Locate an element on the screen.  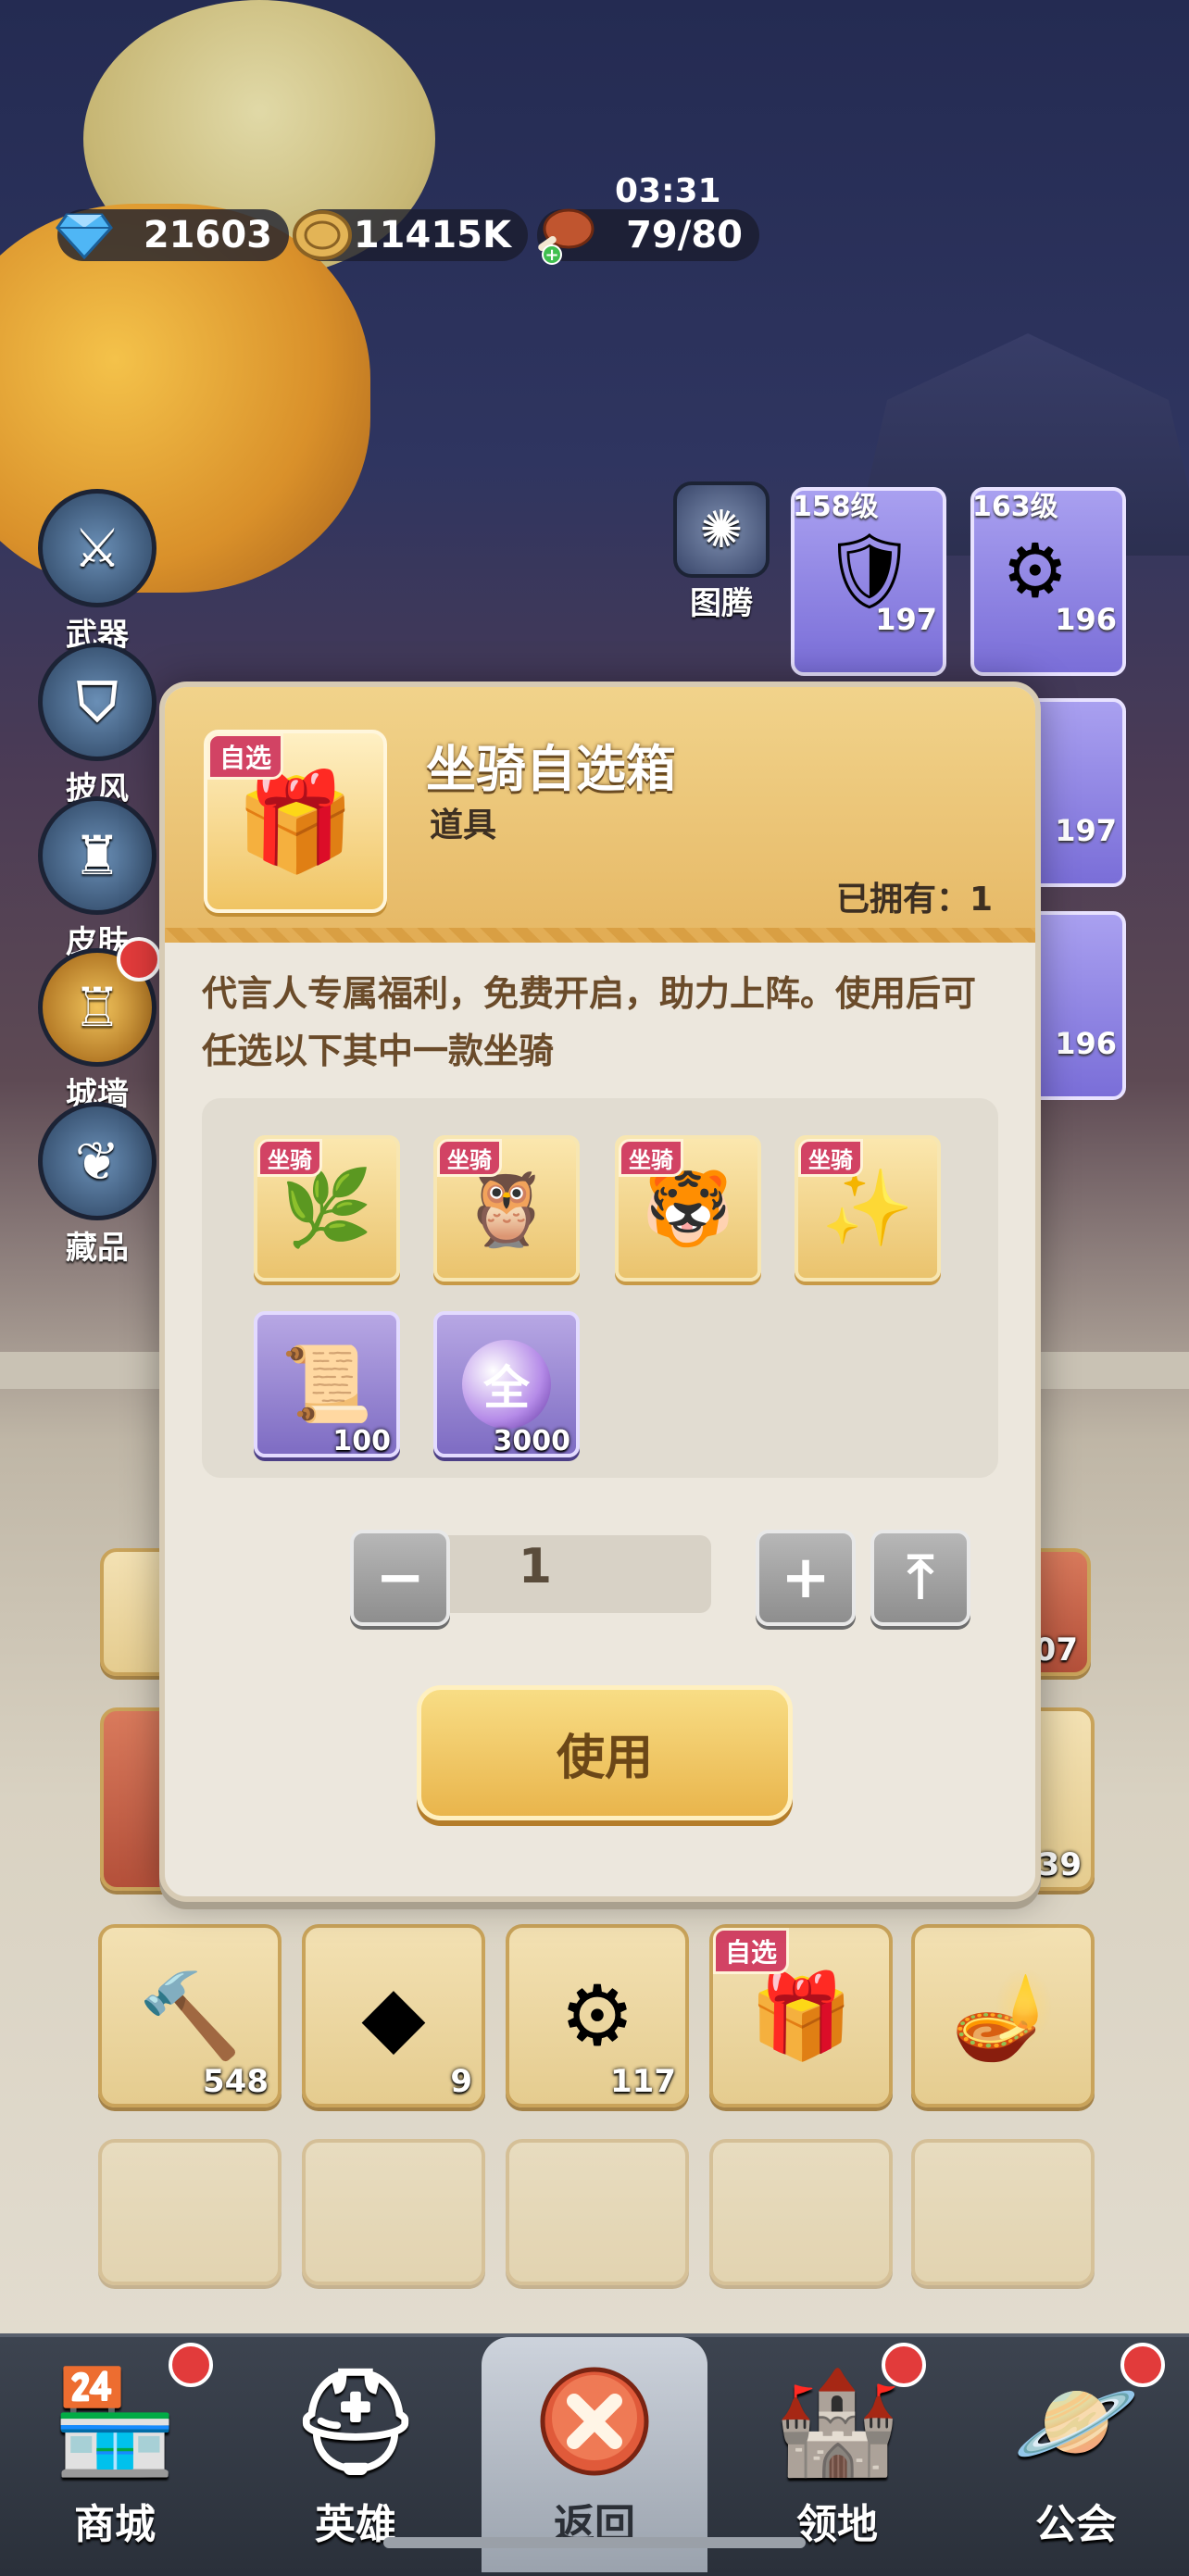
increase-button: + is located at coordinates (806, 1578).